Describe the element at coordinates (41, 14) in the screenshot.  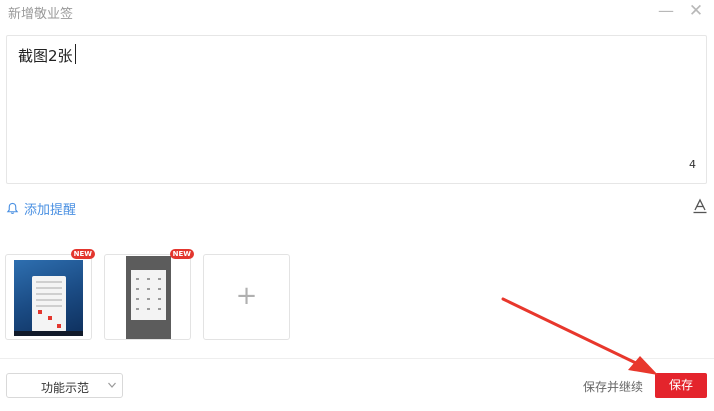
I see `window-title: 新增敬业签` at that location.